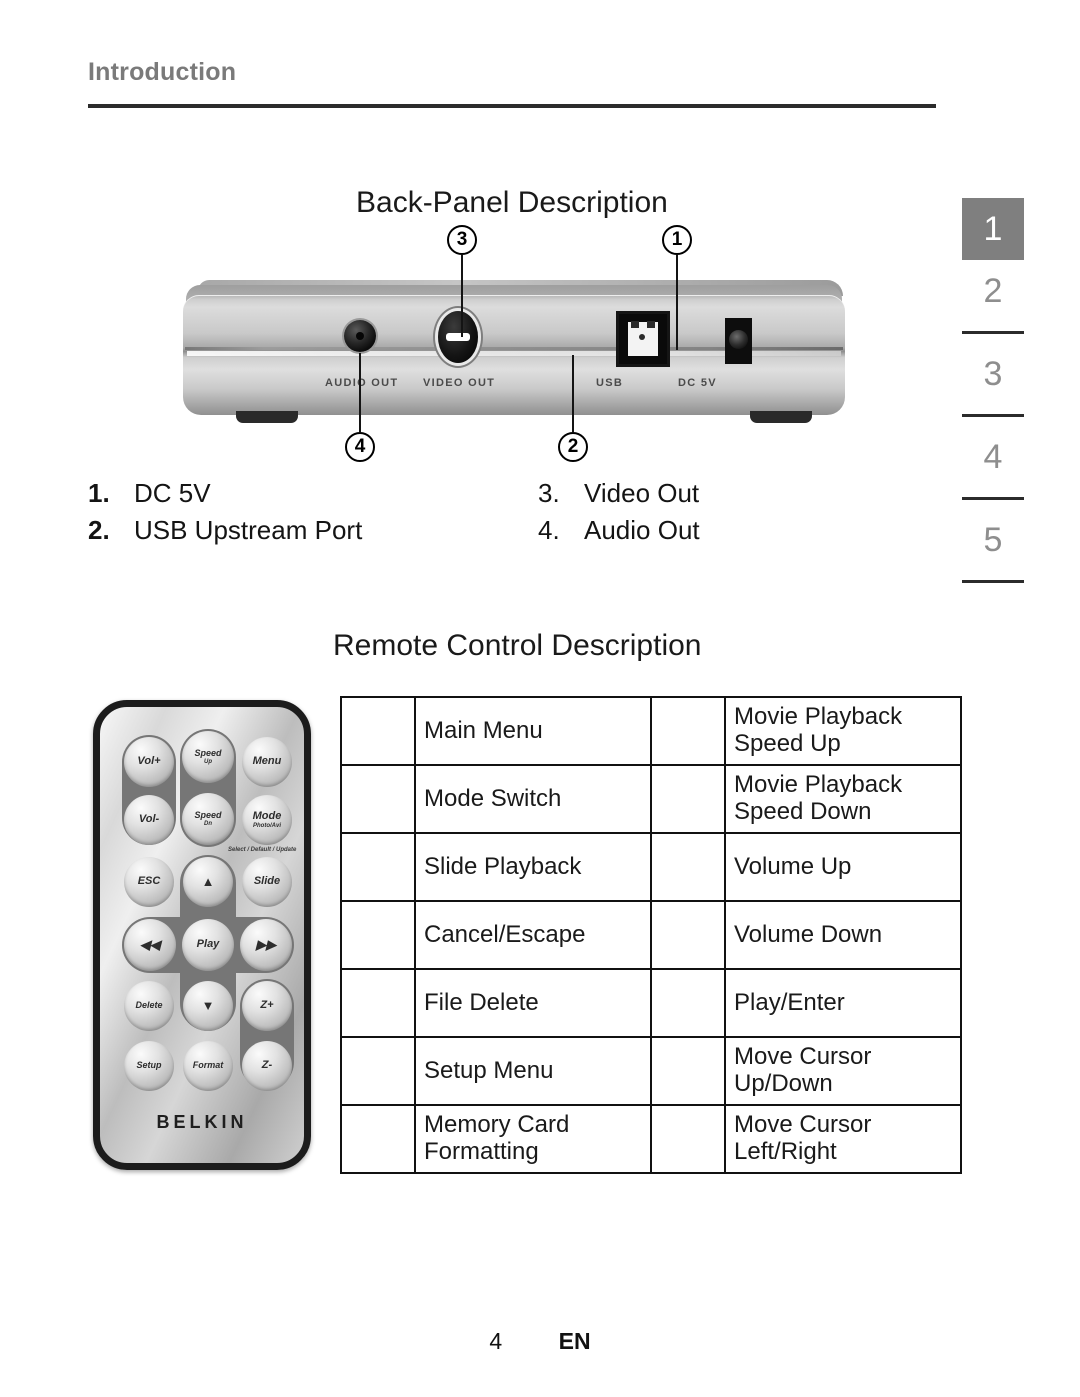  Describe the element at coordinates (533, 1003) in the screenshot. I see `remote-function-label-left: File Delete` at that location.